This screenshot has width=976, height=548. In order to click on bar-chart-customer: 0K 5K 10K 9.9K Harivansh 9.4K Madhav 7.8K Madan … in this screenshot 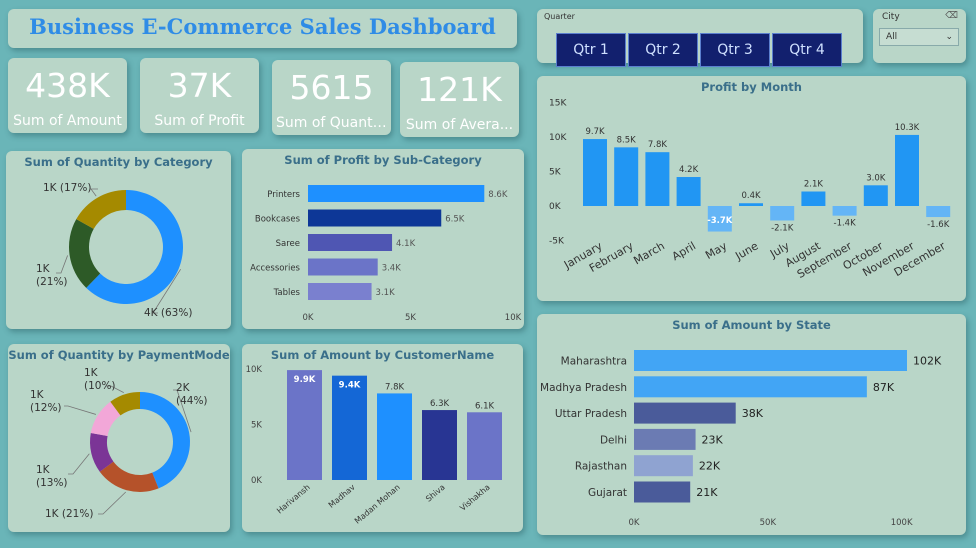, I will do `click(374, 445)`.